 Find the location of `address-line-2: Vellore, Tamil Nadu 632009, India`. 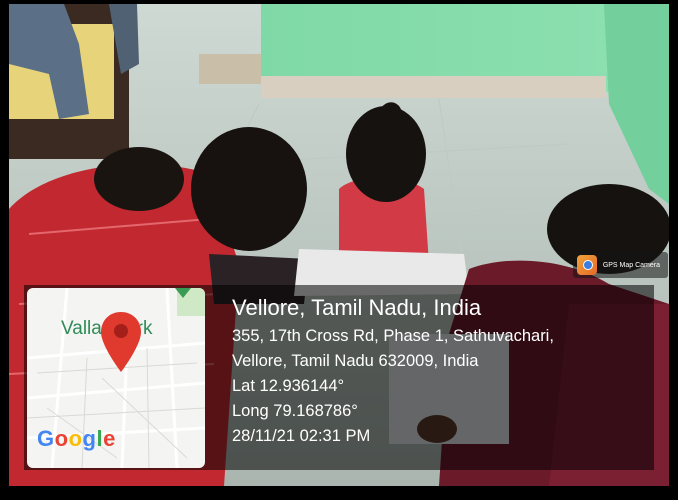

address-line-2: Vellore, Tamil Nadu 632009, India is located at coordinates (355, 361).